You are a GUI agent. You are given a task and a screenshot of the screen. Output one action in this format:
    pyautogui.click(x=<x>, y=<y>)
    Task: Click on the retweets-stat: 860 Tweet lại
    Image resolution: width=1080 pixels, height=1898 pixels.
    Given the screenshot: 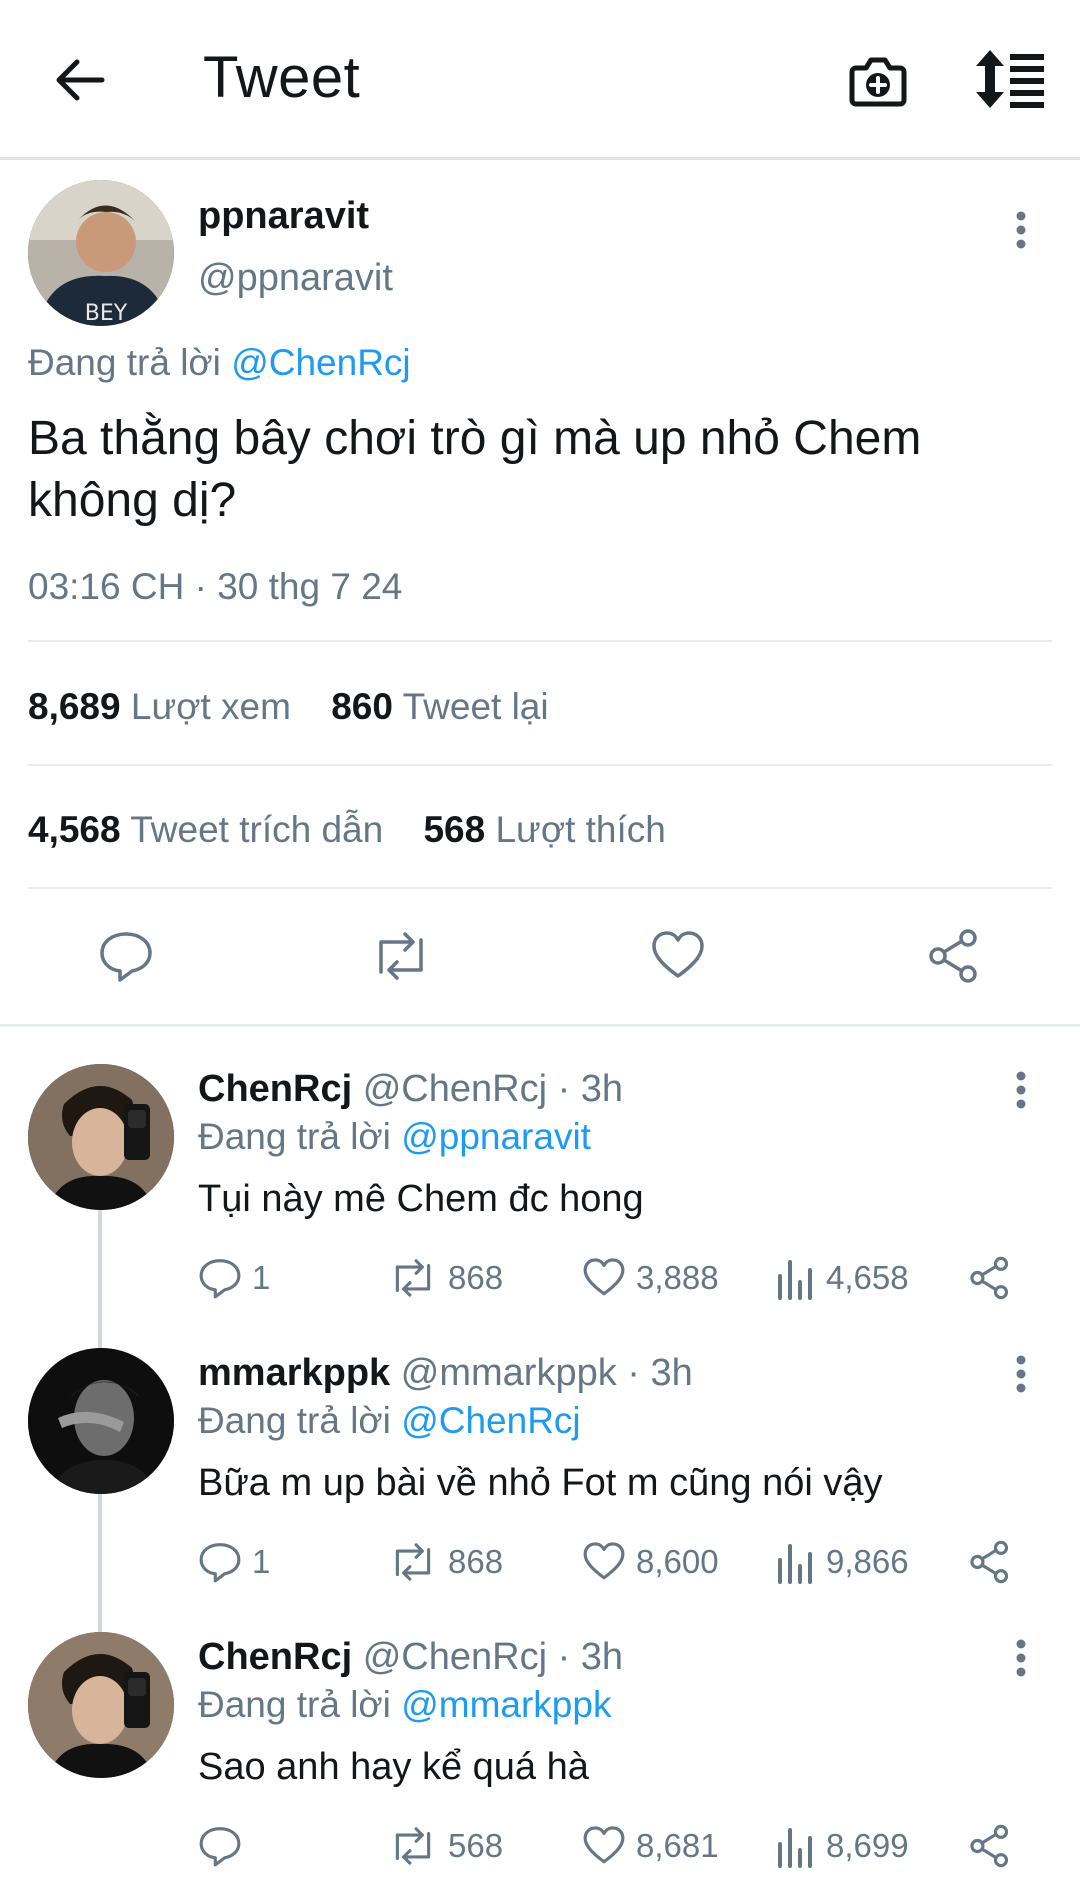 What is the action you would take?
    pyautogui.click(x=439, y=706)
    